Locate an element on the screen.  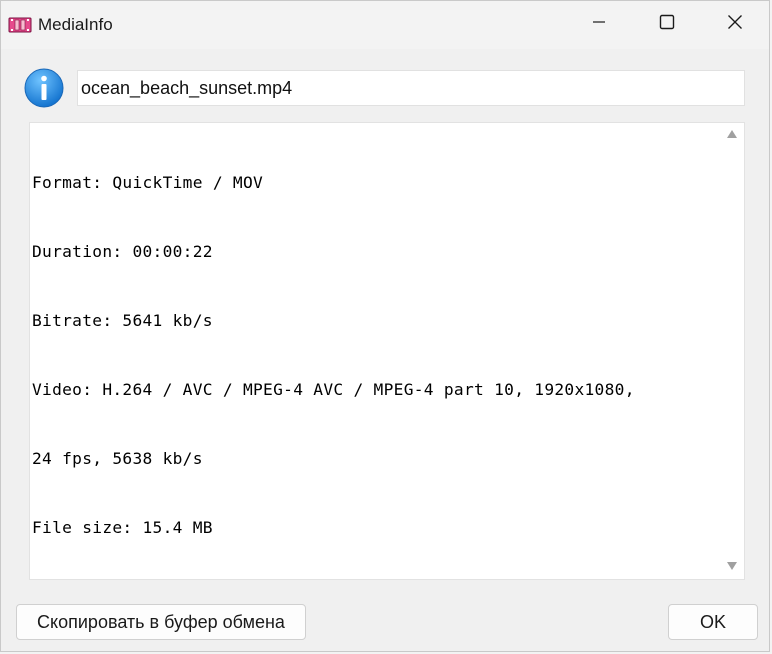
copy-to-clipboard-button: Скопировать в буфер обмена is located at coordinates (161, 622).